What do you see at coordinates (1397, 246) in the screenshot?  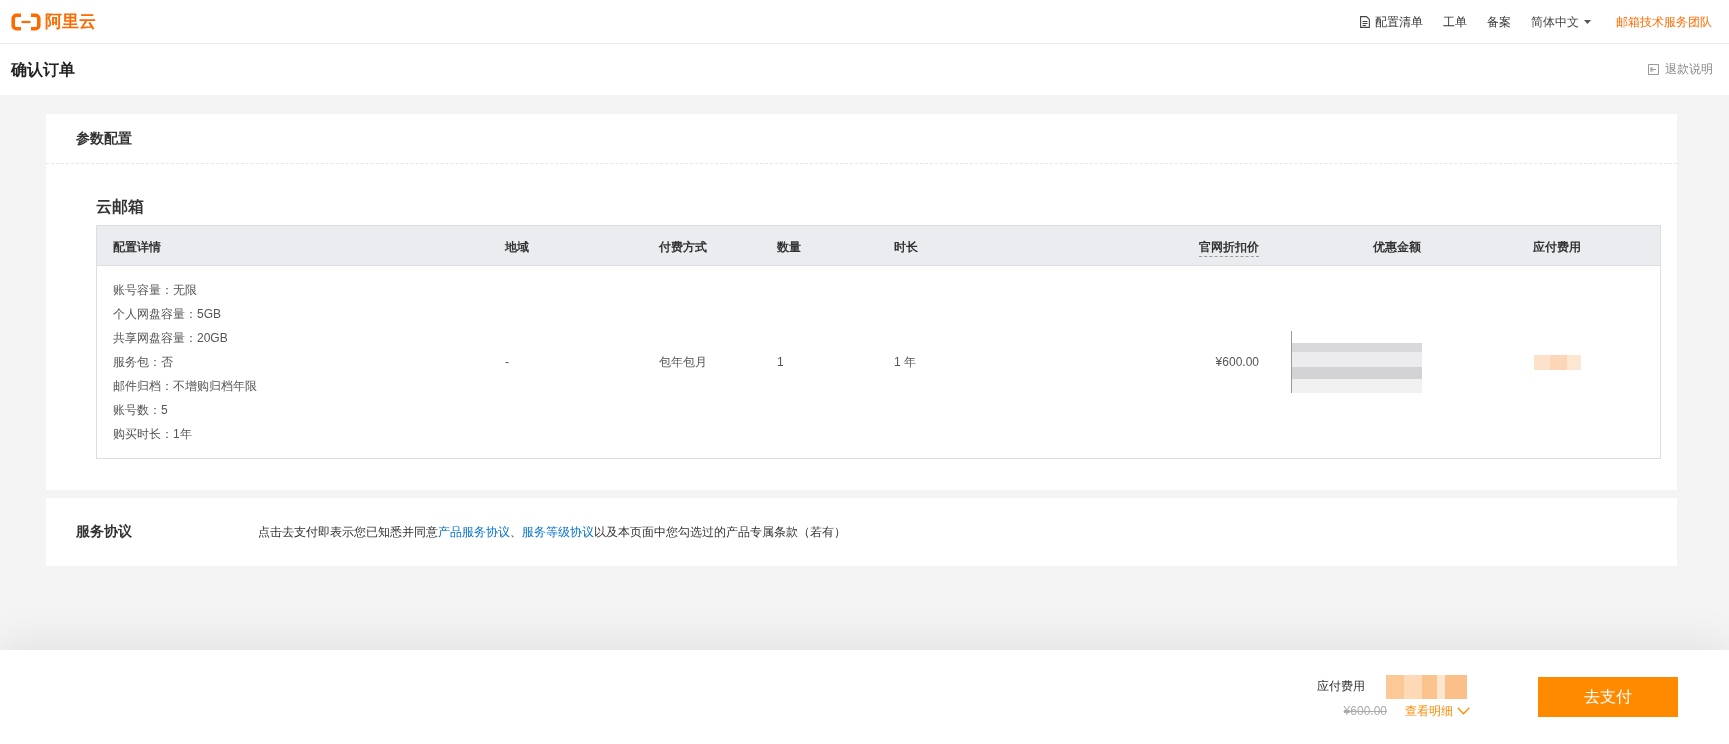 I see `column-header: 优惠金额` at bounding box center [1397, 246].